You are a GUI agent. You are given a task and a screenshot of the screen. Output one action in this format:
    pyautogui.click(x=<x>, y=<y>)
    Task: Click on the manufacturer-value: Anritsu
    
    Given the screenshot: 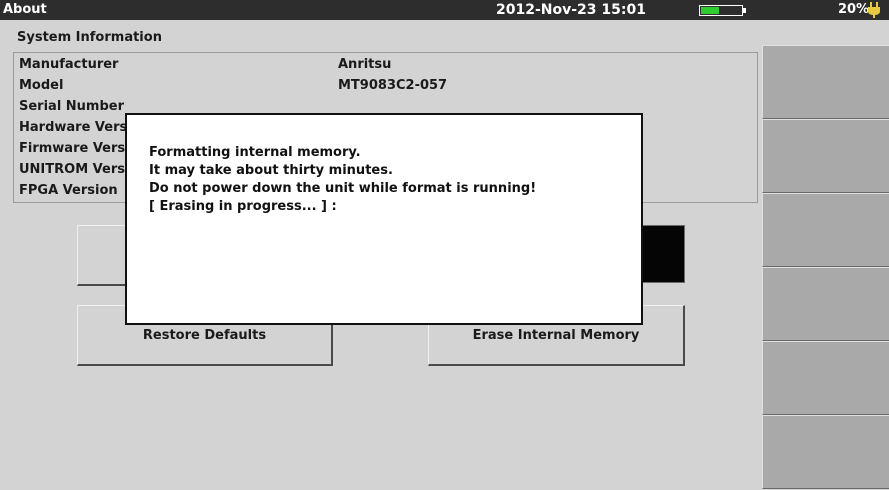 What is the action you would take?
    pyautogui.click(x=365, y=64)
    